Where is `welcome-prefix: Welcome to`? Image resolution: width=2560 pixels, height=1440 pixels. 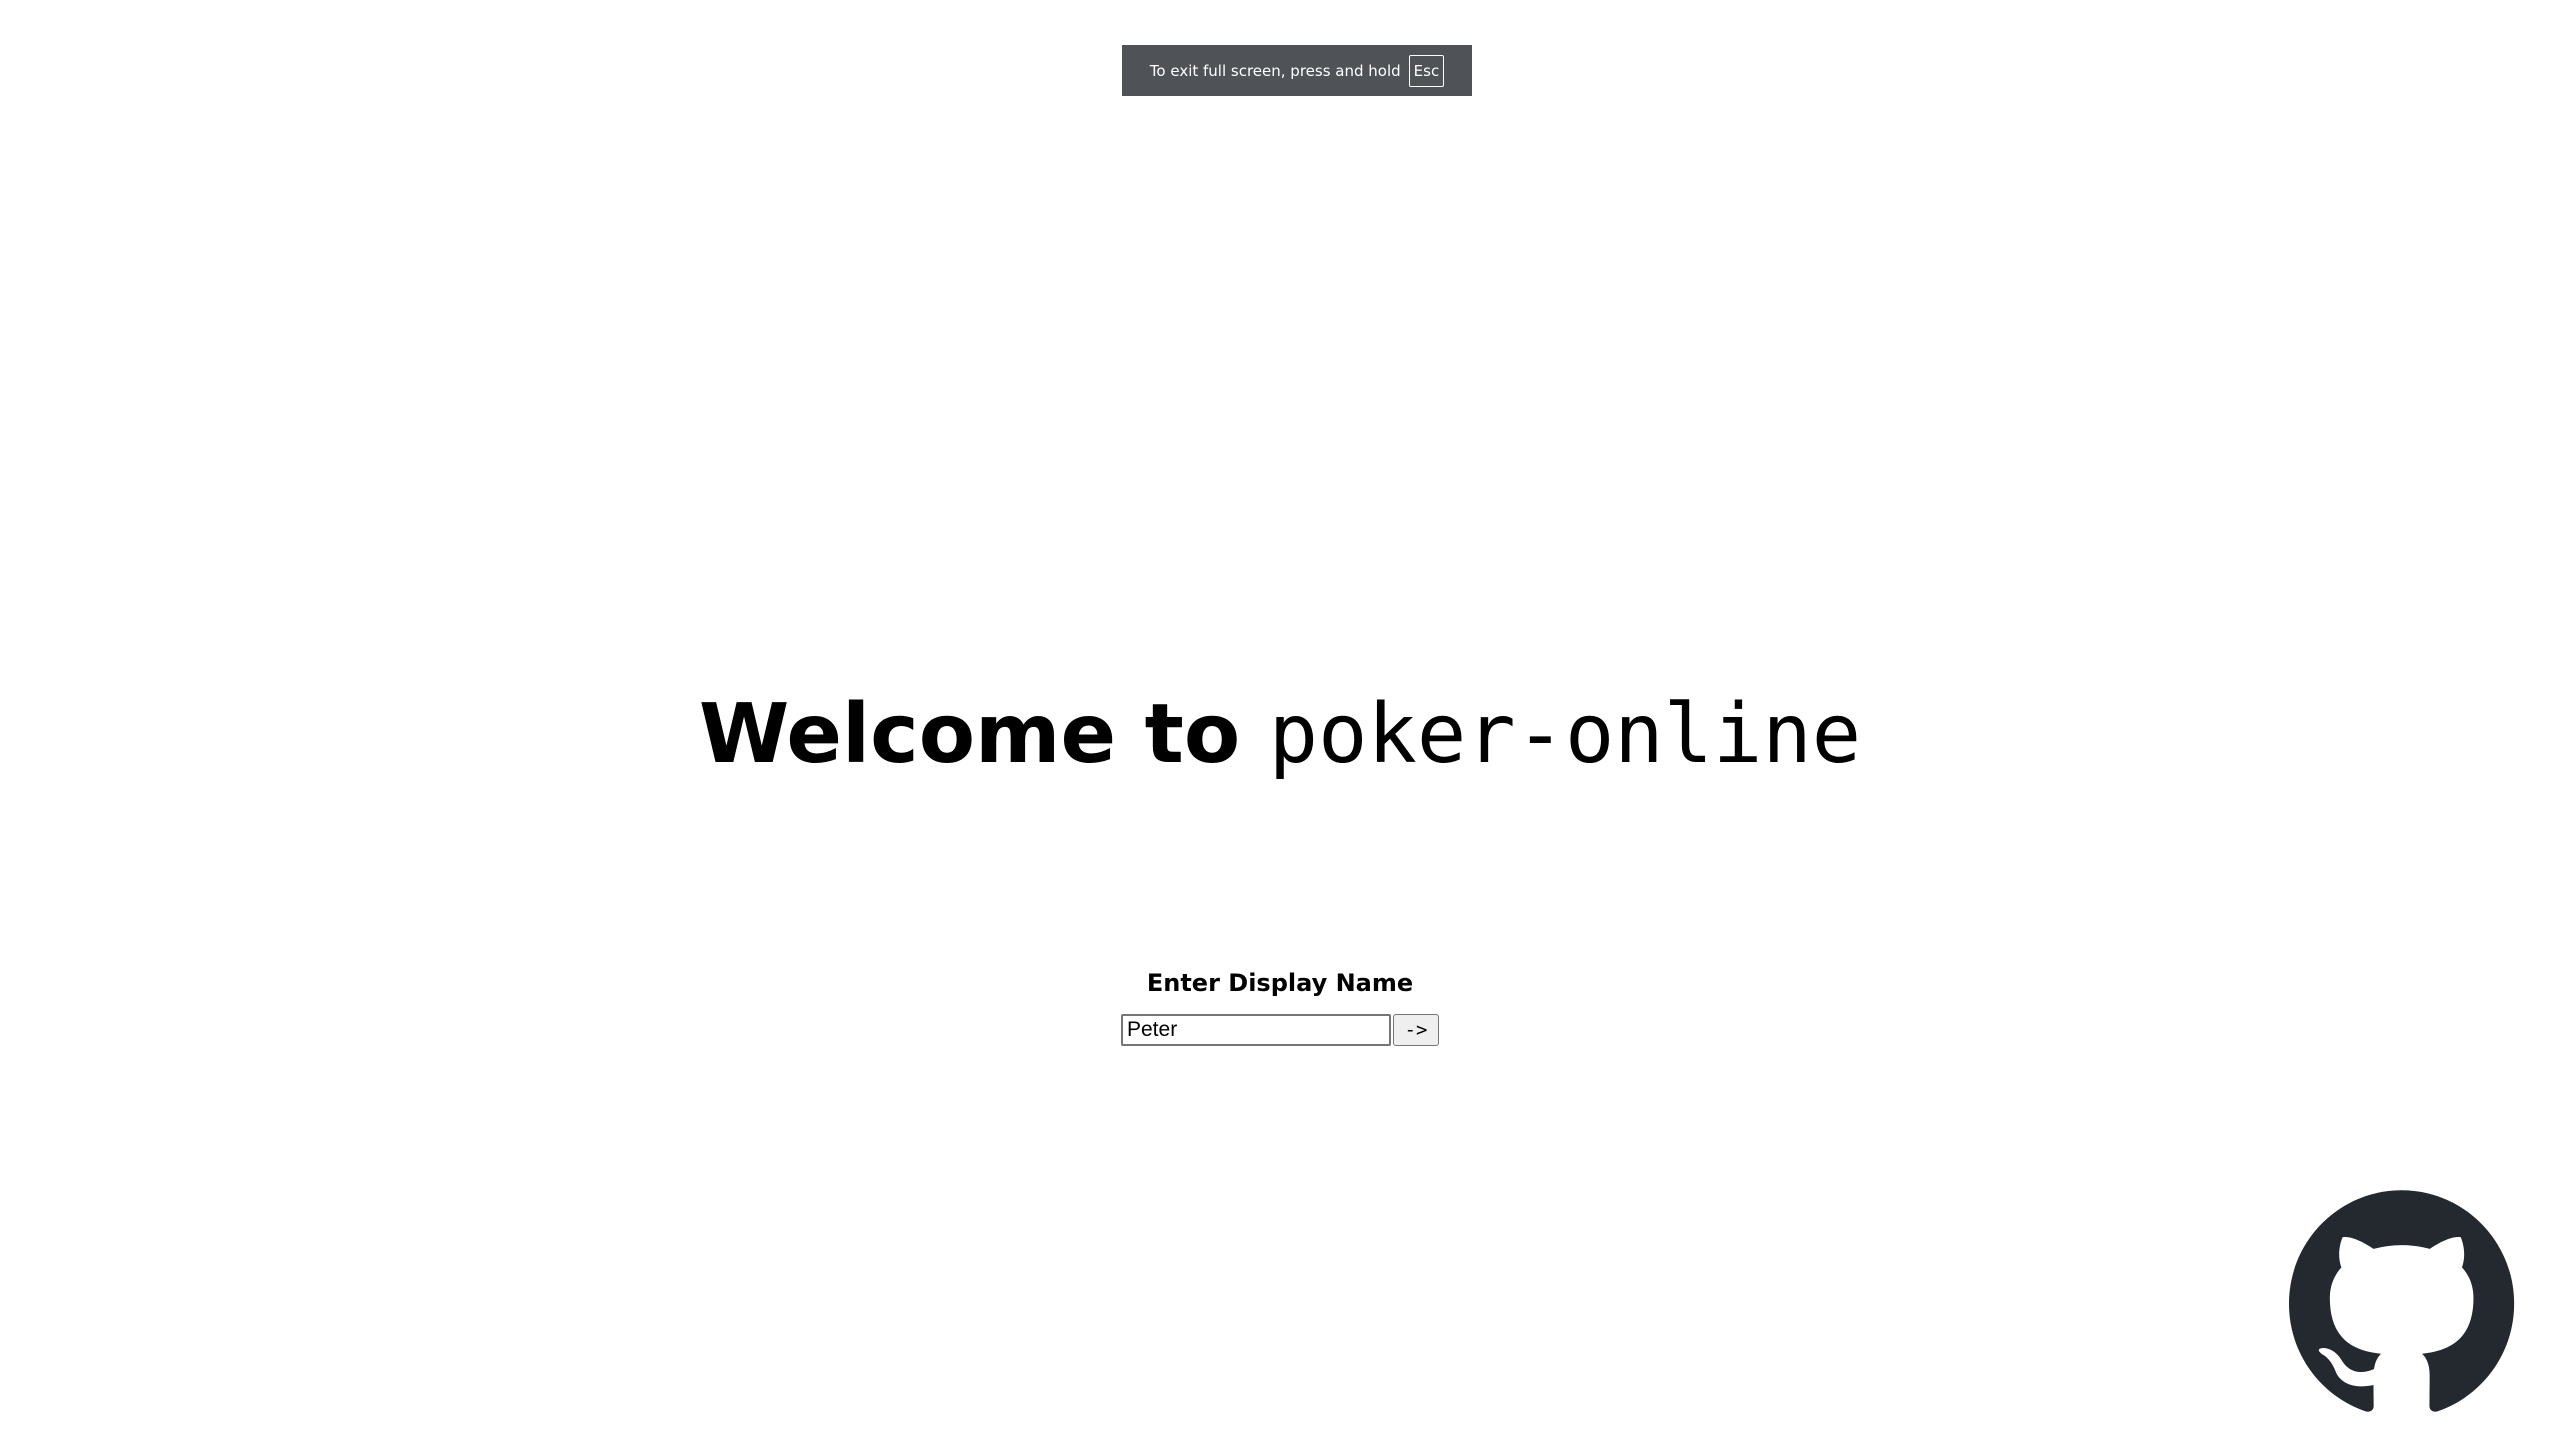 welcome-prefix: Welcome to is located at coordinates (983, 734).